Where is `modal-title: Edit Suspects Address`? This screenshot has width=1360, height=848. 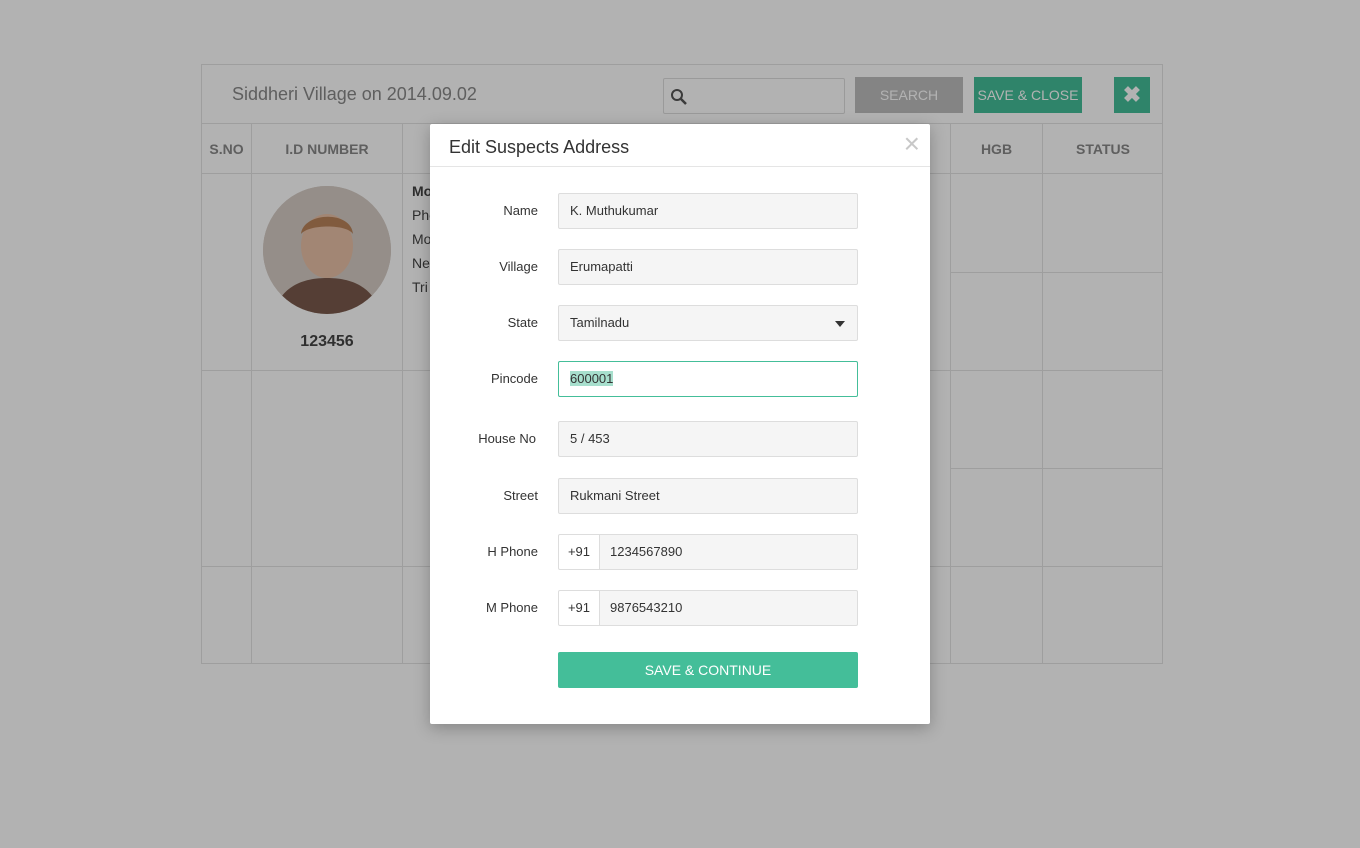
modal-title: Edit Suspects Address is located at coordinates (539, 147).